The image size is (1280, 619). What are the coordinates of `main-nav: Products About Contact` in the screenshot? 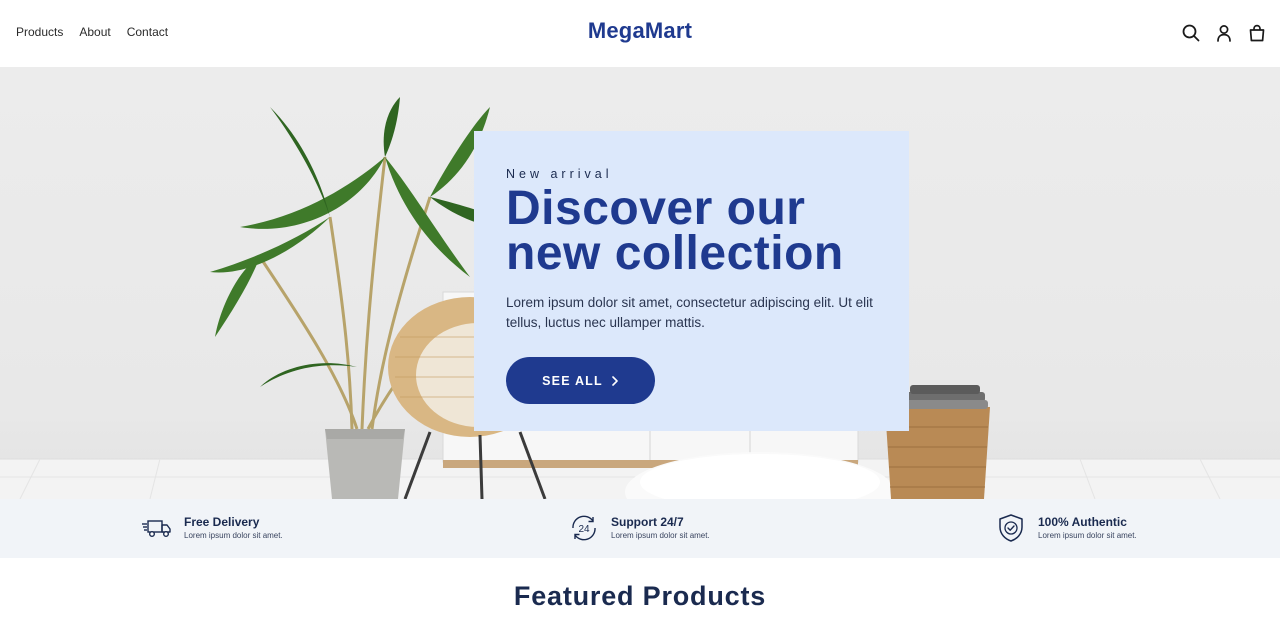 It's located at (92, 32).